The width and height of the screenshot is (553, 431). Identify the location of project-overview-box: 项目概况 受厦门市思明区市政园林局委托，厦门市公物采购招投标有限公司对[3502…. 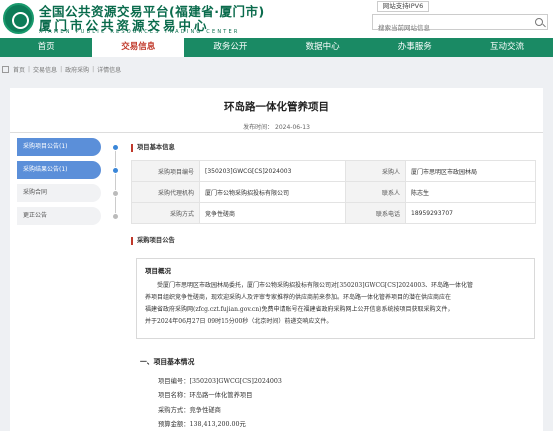
(335, 298).